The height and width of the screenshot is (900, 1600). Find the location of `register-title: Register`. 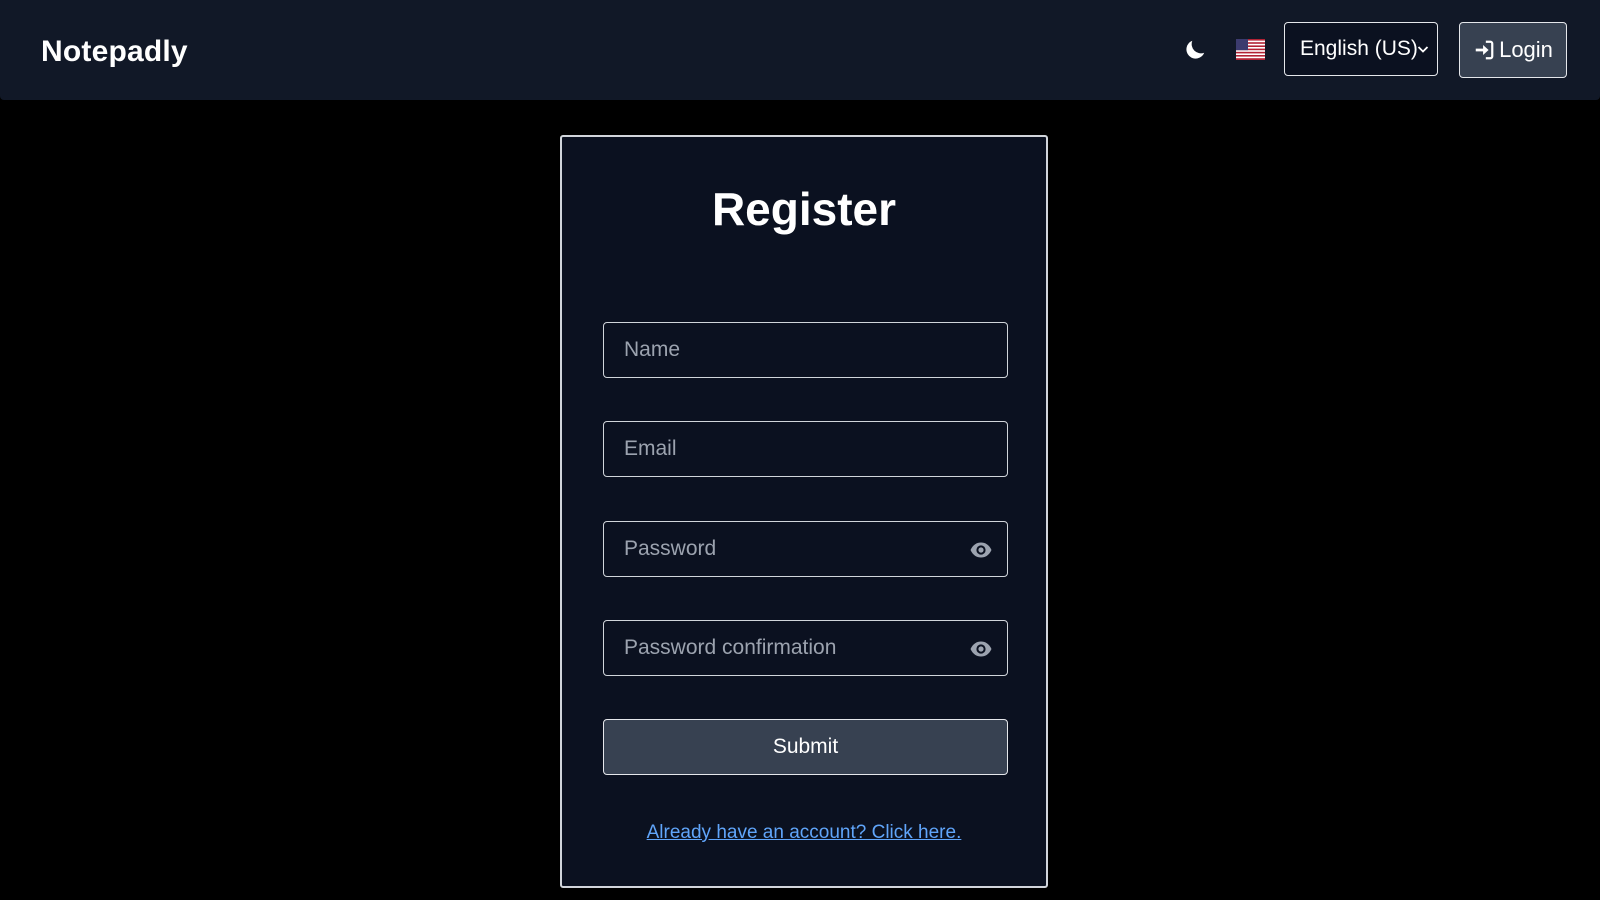

register-title: Register is located at coordinates (804, 209).